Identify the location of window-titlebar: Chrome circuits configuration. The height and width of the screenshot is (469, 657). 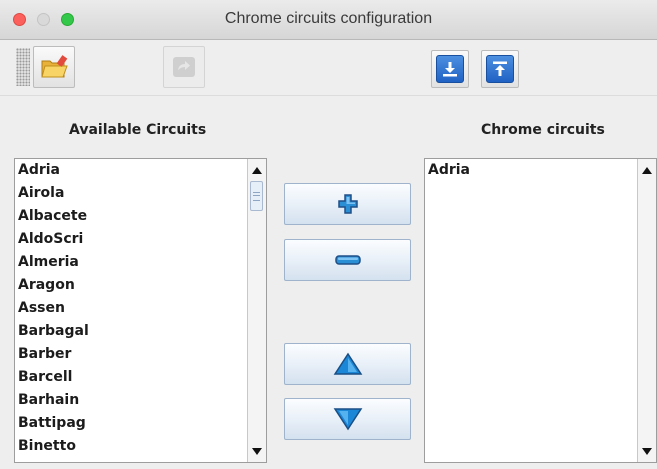
(328, 20).